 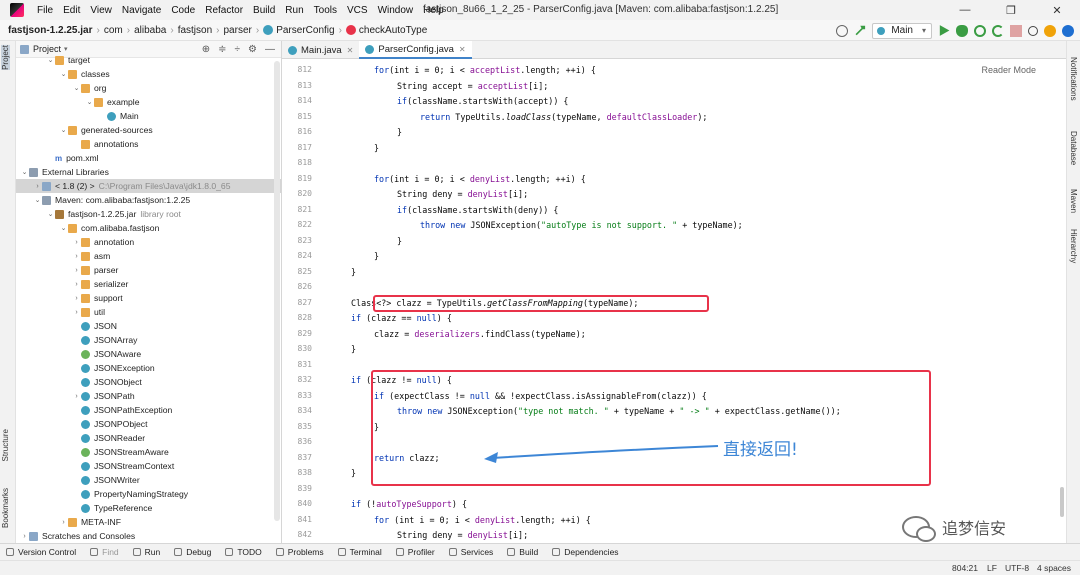 I want to click on stop-icon, so click(x=1016, y=30).